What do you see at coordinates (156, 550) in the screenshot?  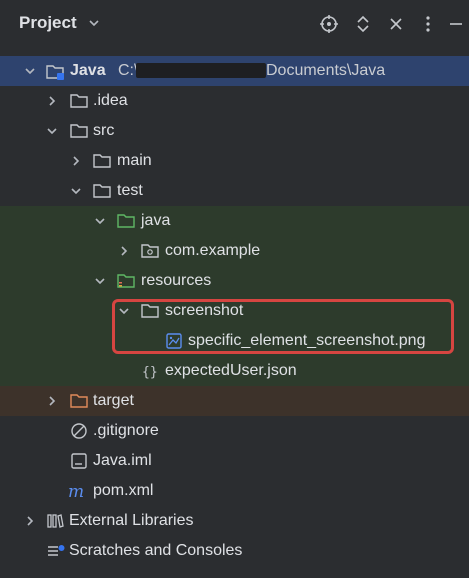 I see `tree-node-label: Scratches and Consoles` at bounding box center [156, 550].